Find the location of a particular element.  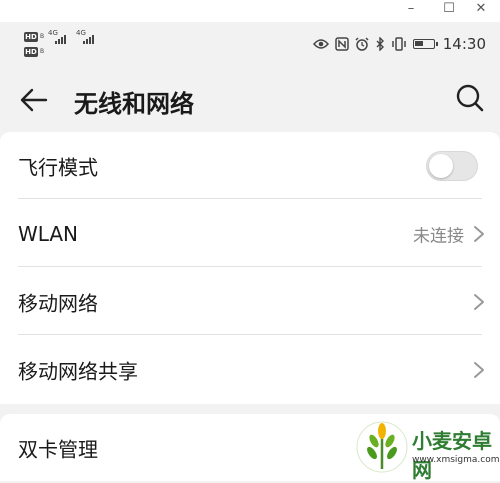

status-icons: 14:30 is located at coordinates (399, 44).